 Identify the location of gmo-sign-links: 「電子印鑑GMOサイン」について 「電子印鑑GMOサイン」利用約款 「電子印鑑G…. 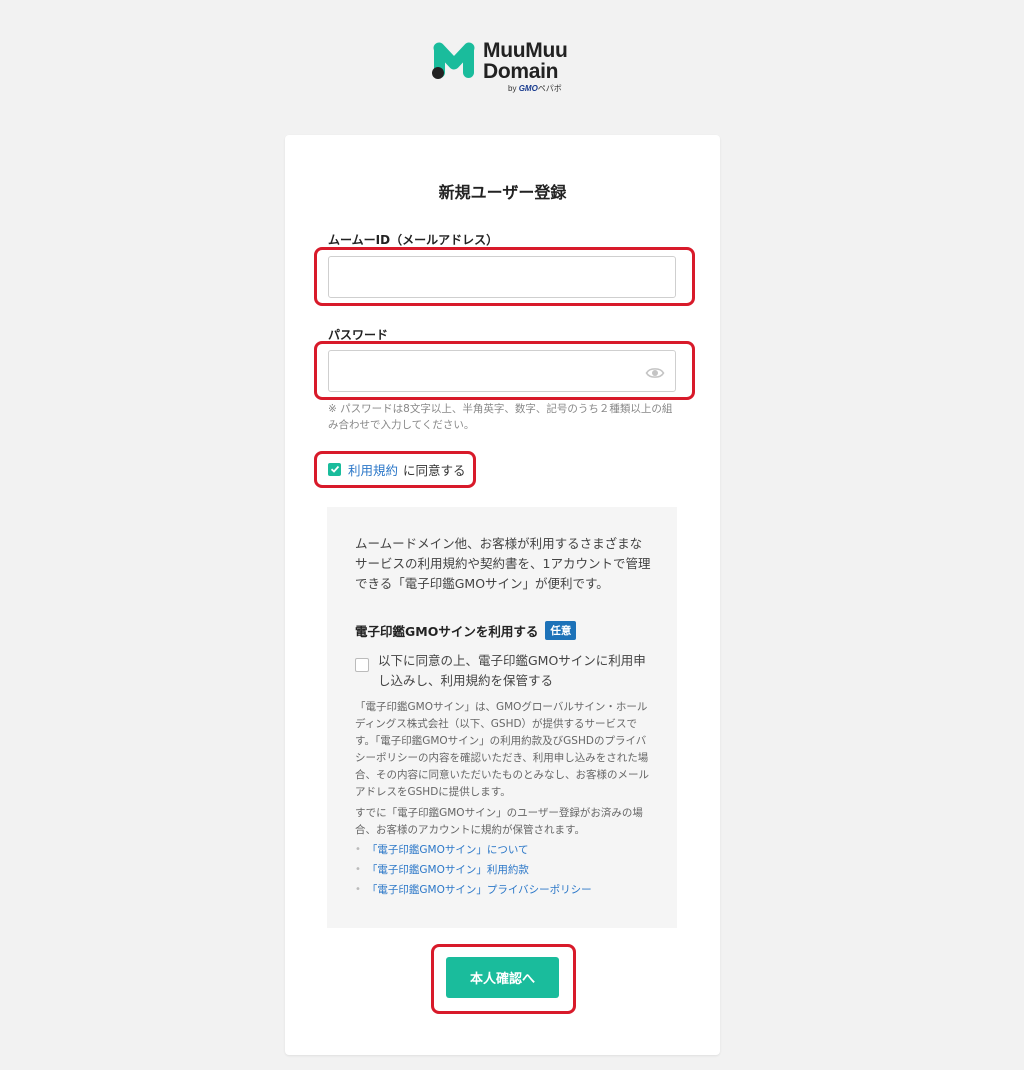
(505, 870).